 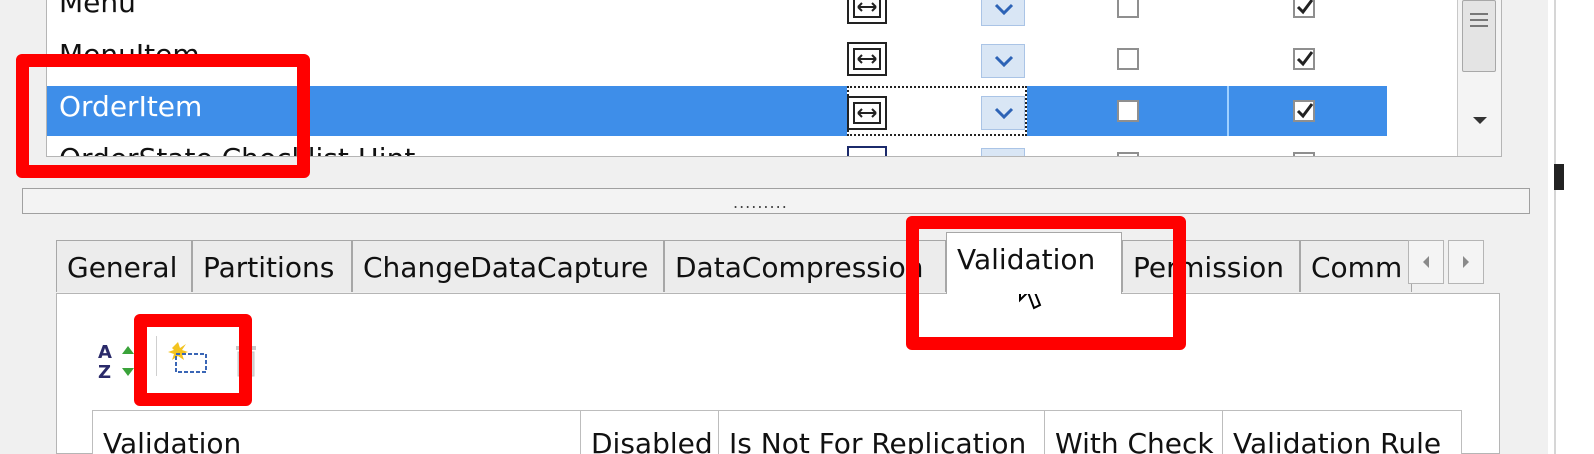 I want to click on tab-datacompression: DataCompression, so click(x=805, y=266).